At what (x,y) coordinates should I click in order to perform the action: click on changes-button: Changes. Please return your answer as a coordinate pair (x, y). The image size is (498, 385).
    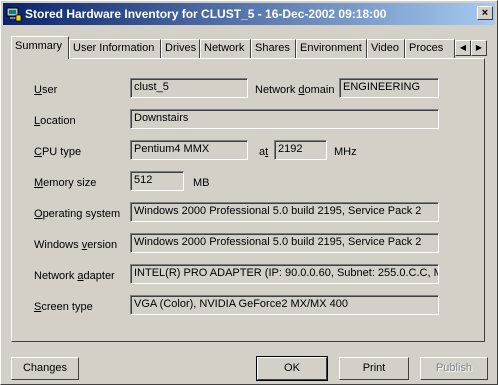
    Looking at the image, I should click on (45, 368).